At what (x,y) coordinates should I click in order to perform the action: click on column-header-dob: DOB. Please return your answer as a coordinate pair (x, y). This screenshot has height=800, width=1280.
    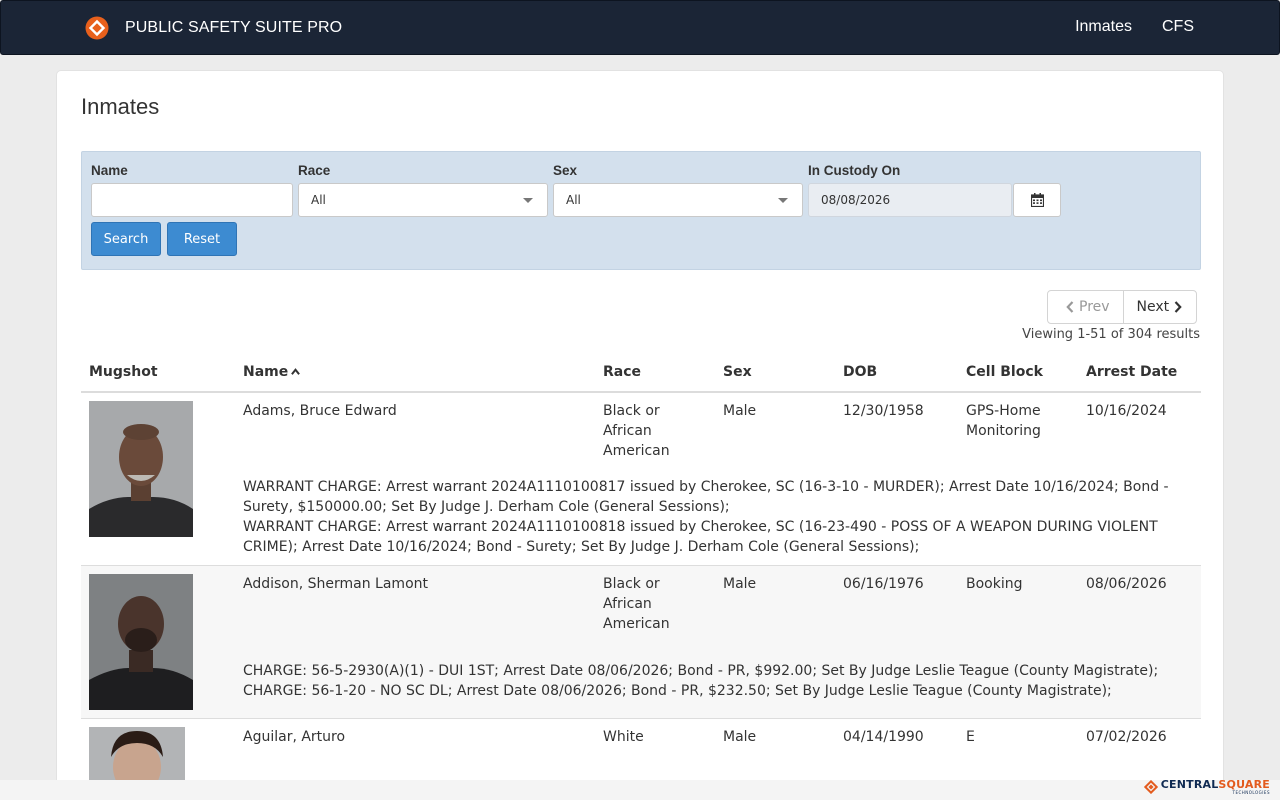
    Looking at the image, I should click on (860, 372).